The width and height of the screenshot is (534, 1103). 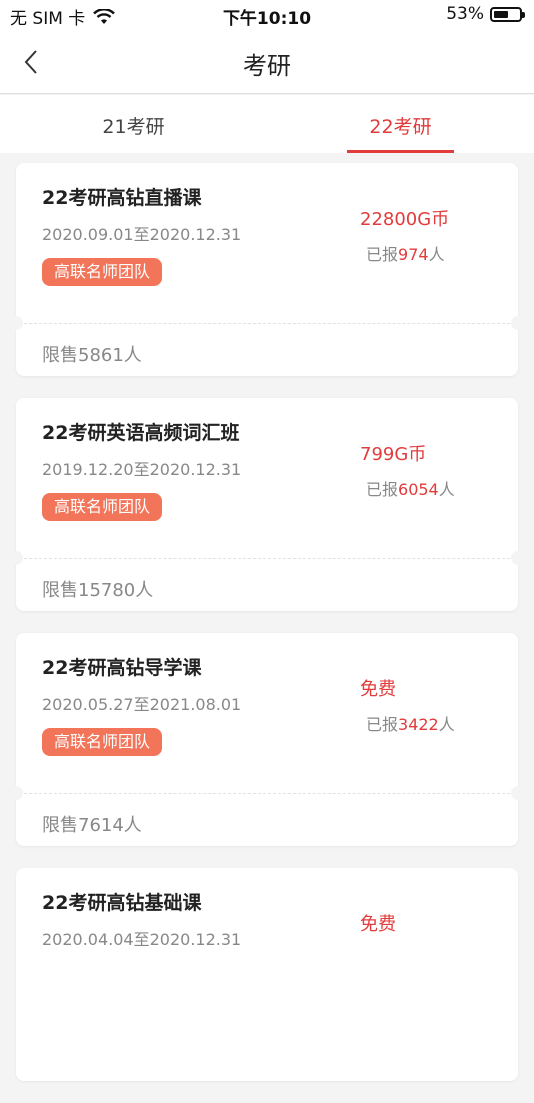 What do you see at coordinates (393, 454) in the screenshot?
I see `course-price: 799G币` at bounding box center [393, 454].